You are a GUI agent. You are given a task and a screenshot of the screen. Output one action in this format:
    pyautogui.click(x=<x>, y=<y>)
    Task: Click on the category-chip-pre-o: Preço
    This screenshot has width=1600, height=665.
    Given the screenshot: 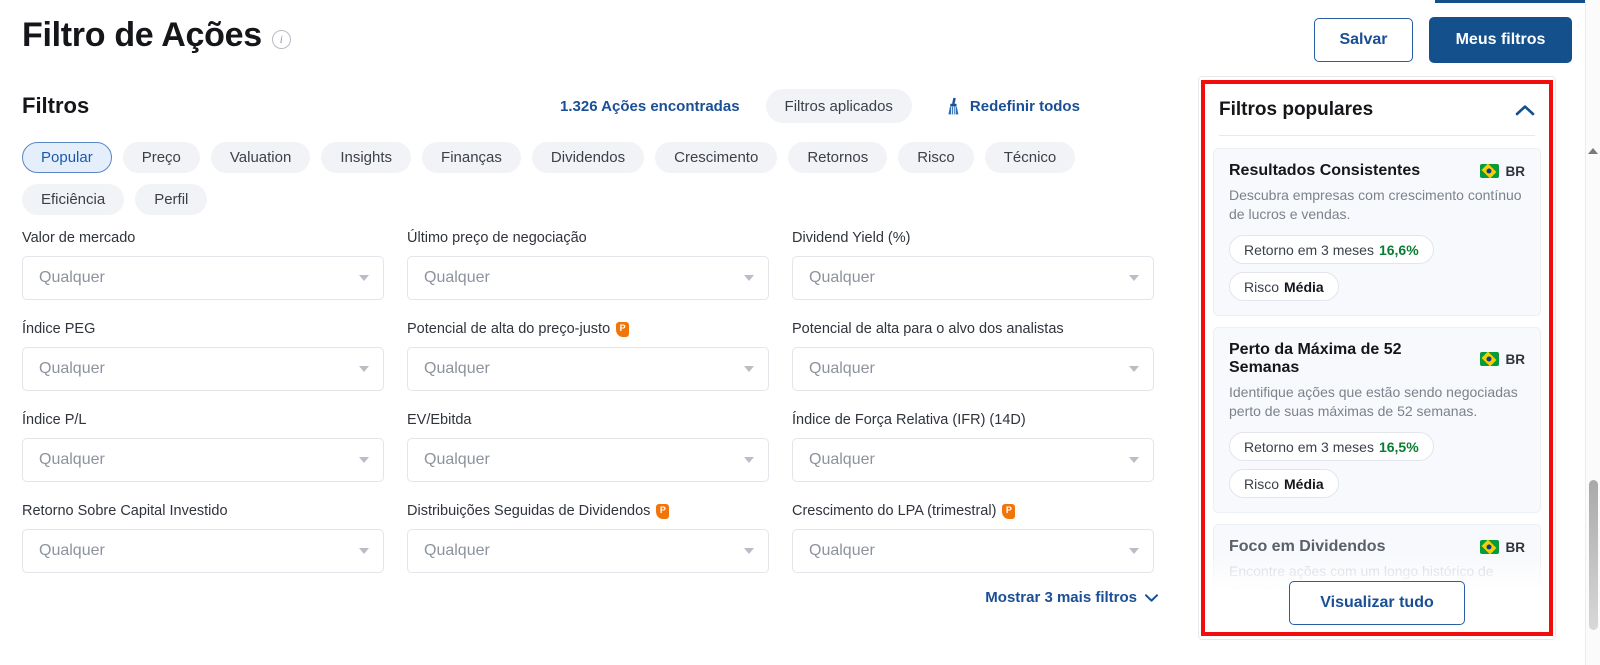 What is the action you would take?
    pyautogui.click(x=161, y=157)
    